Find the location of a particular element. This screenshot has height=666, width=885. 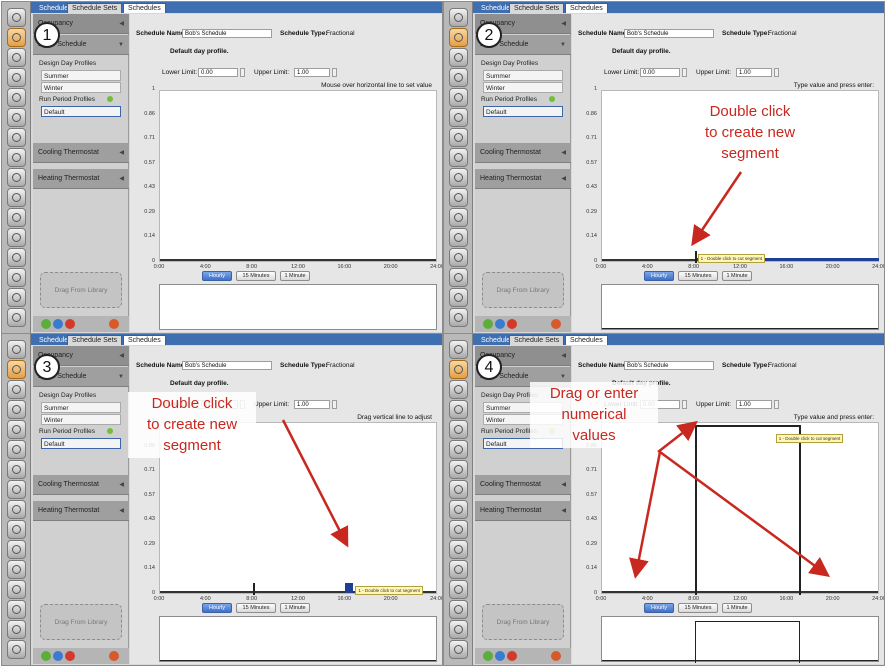

new-segment-handle is located at coordinates (349, 588).